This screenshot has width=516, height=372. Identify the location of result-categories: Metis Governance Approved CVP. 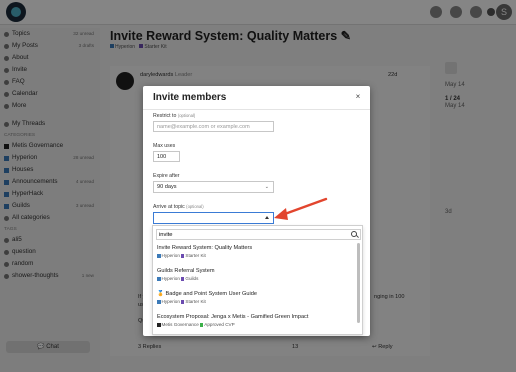
(257, 324).